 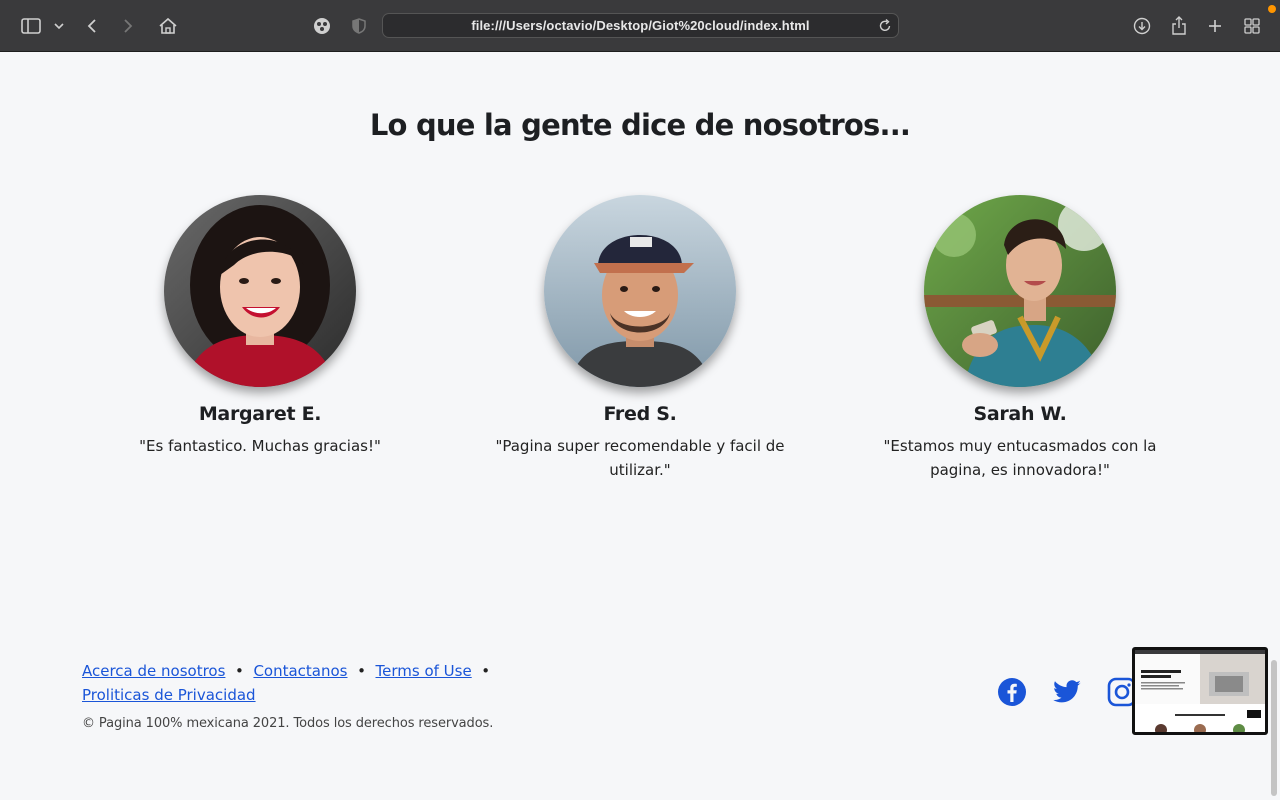 What do you see at coordinates (1179, 26) in the screenshot?
I see `share-icon` at bounding box center [1179, 26].